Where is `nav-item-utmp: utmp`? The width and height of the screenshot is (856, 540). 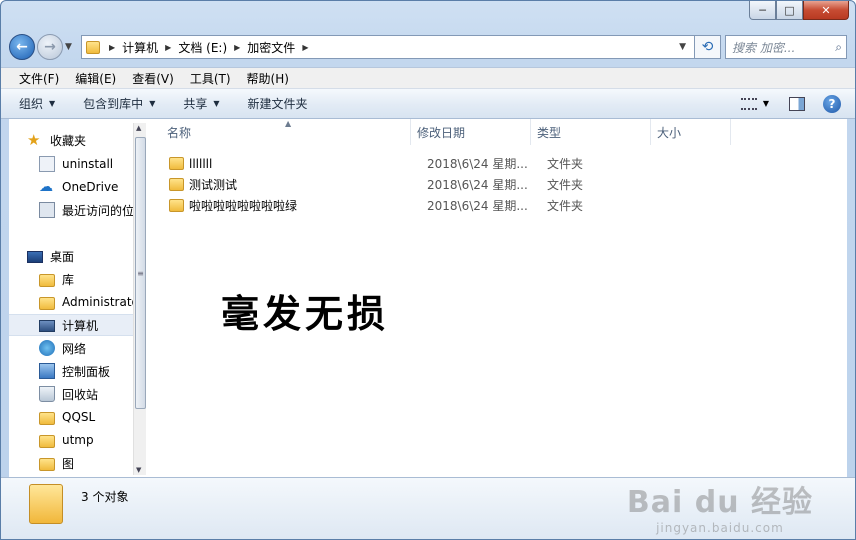 nav-item-utmp: utmp is located at coordinates (71, 440).